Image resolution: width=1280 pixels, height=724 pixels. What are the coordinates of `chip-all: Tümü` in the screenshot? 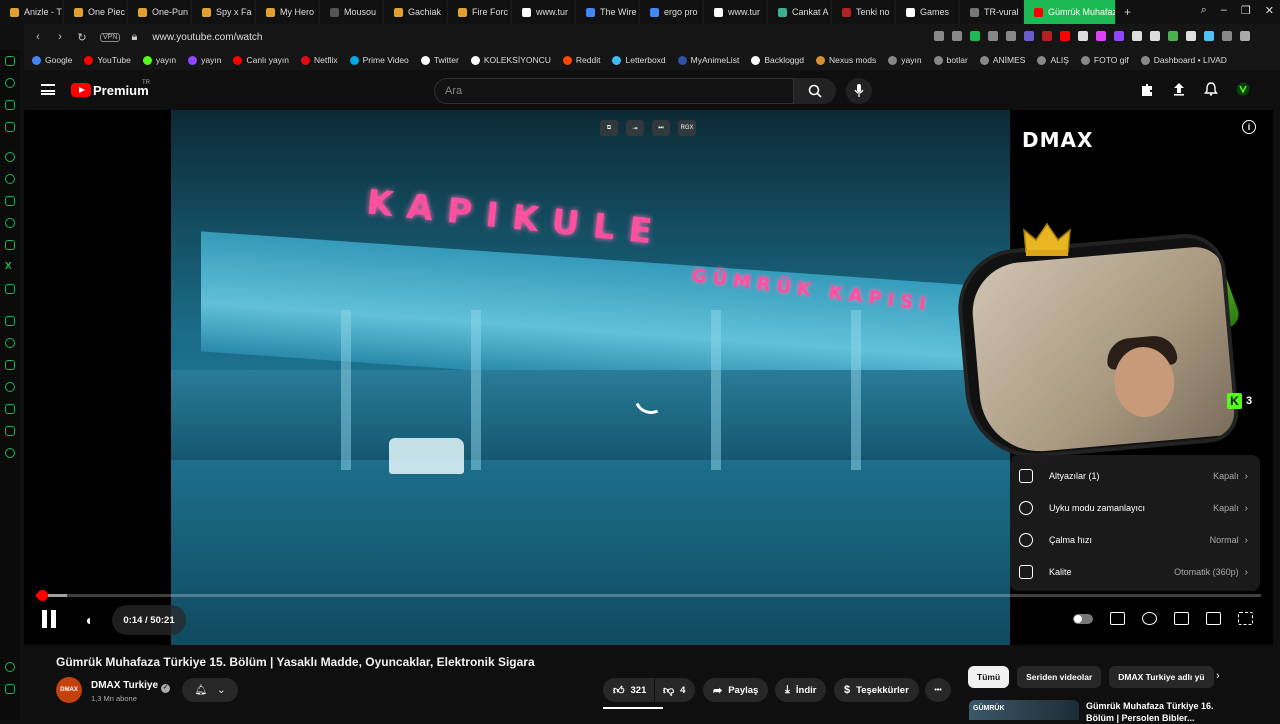 It's located at (989, 677).